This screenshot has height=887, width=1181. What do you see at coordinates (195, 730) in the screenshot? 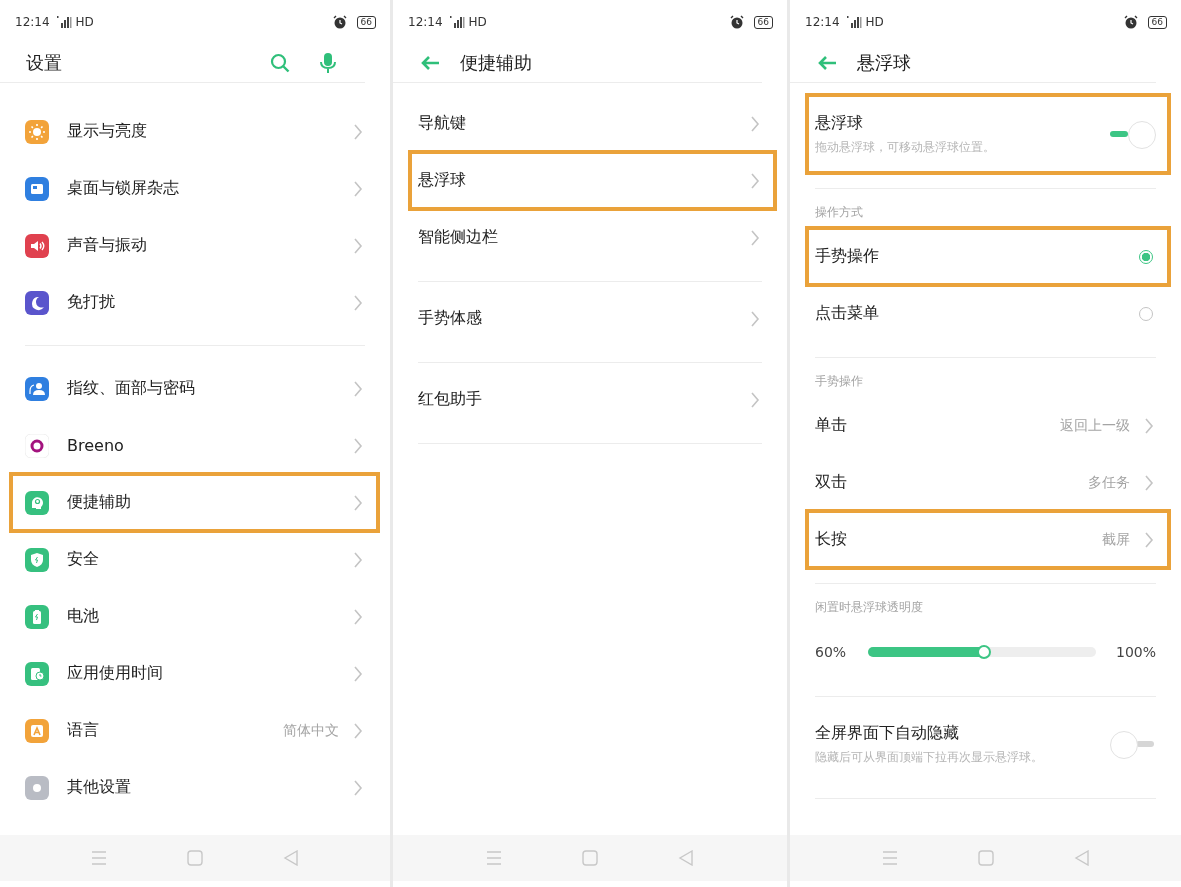
I see `settings-row: 语言 简体中文` at bounding box center [195, 730].